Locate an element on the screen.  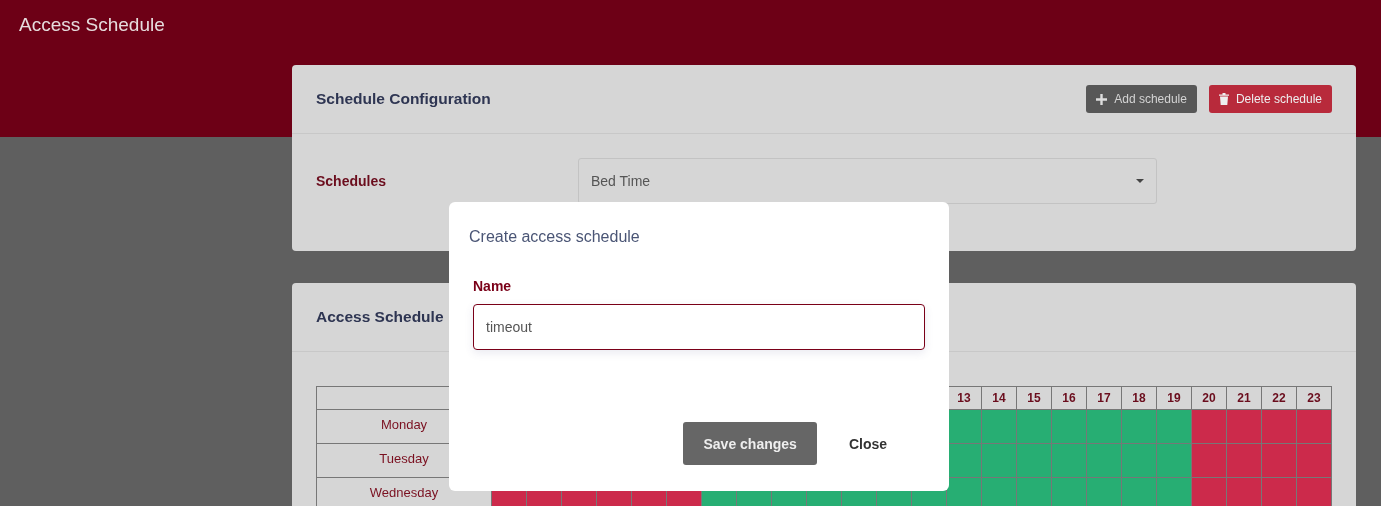
close-button: Close is located at coordinates (867, 443).